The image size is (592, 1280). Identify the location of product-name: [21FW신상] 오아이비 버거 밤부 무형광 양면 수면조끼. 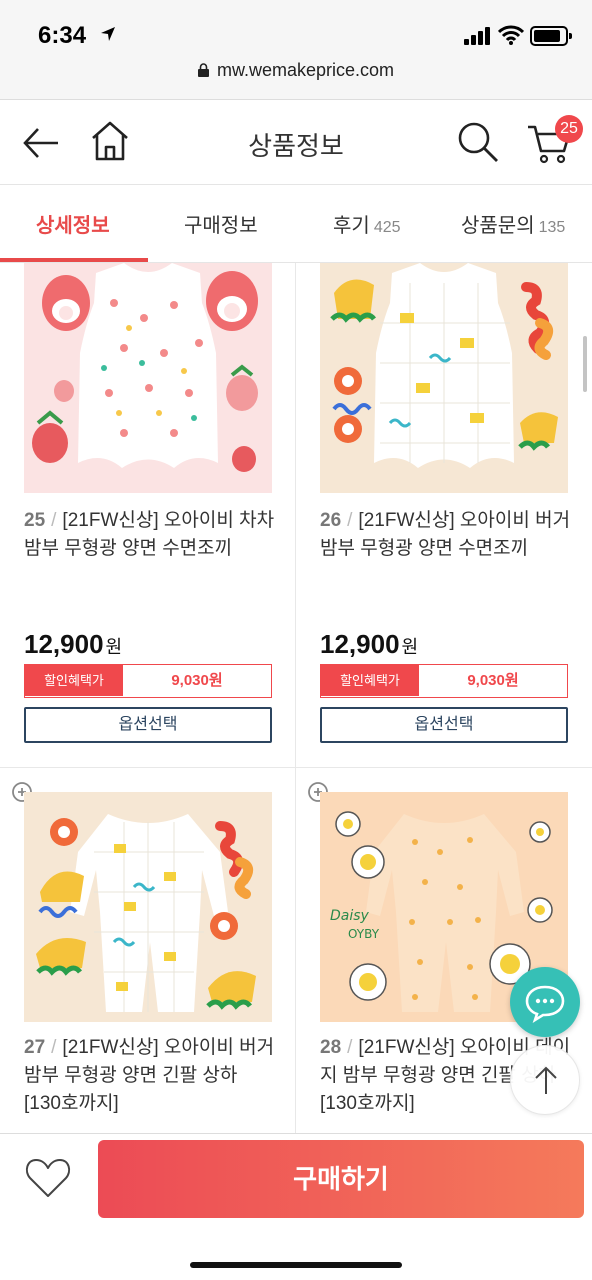
(445, 534).